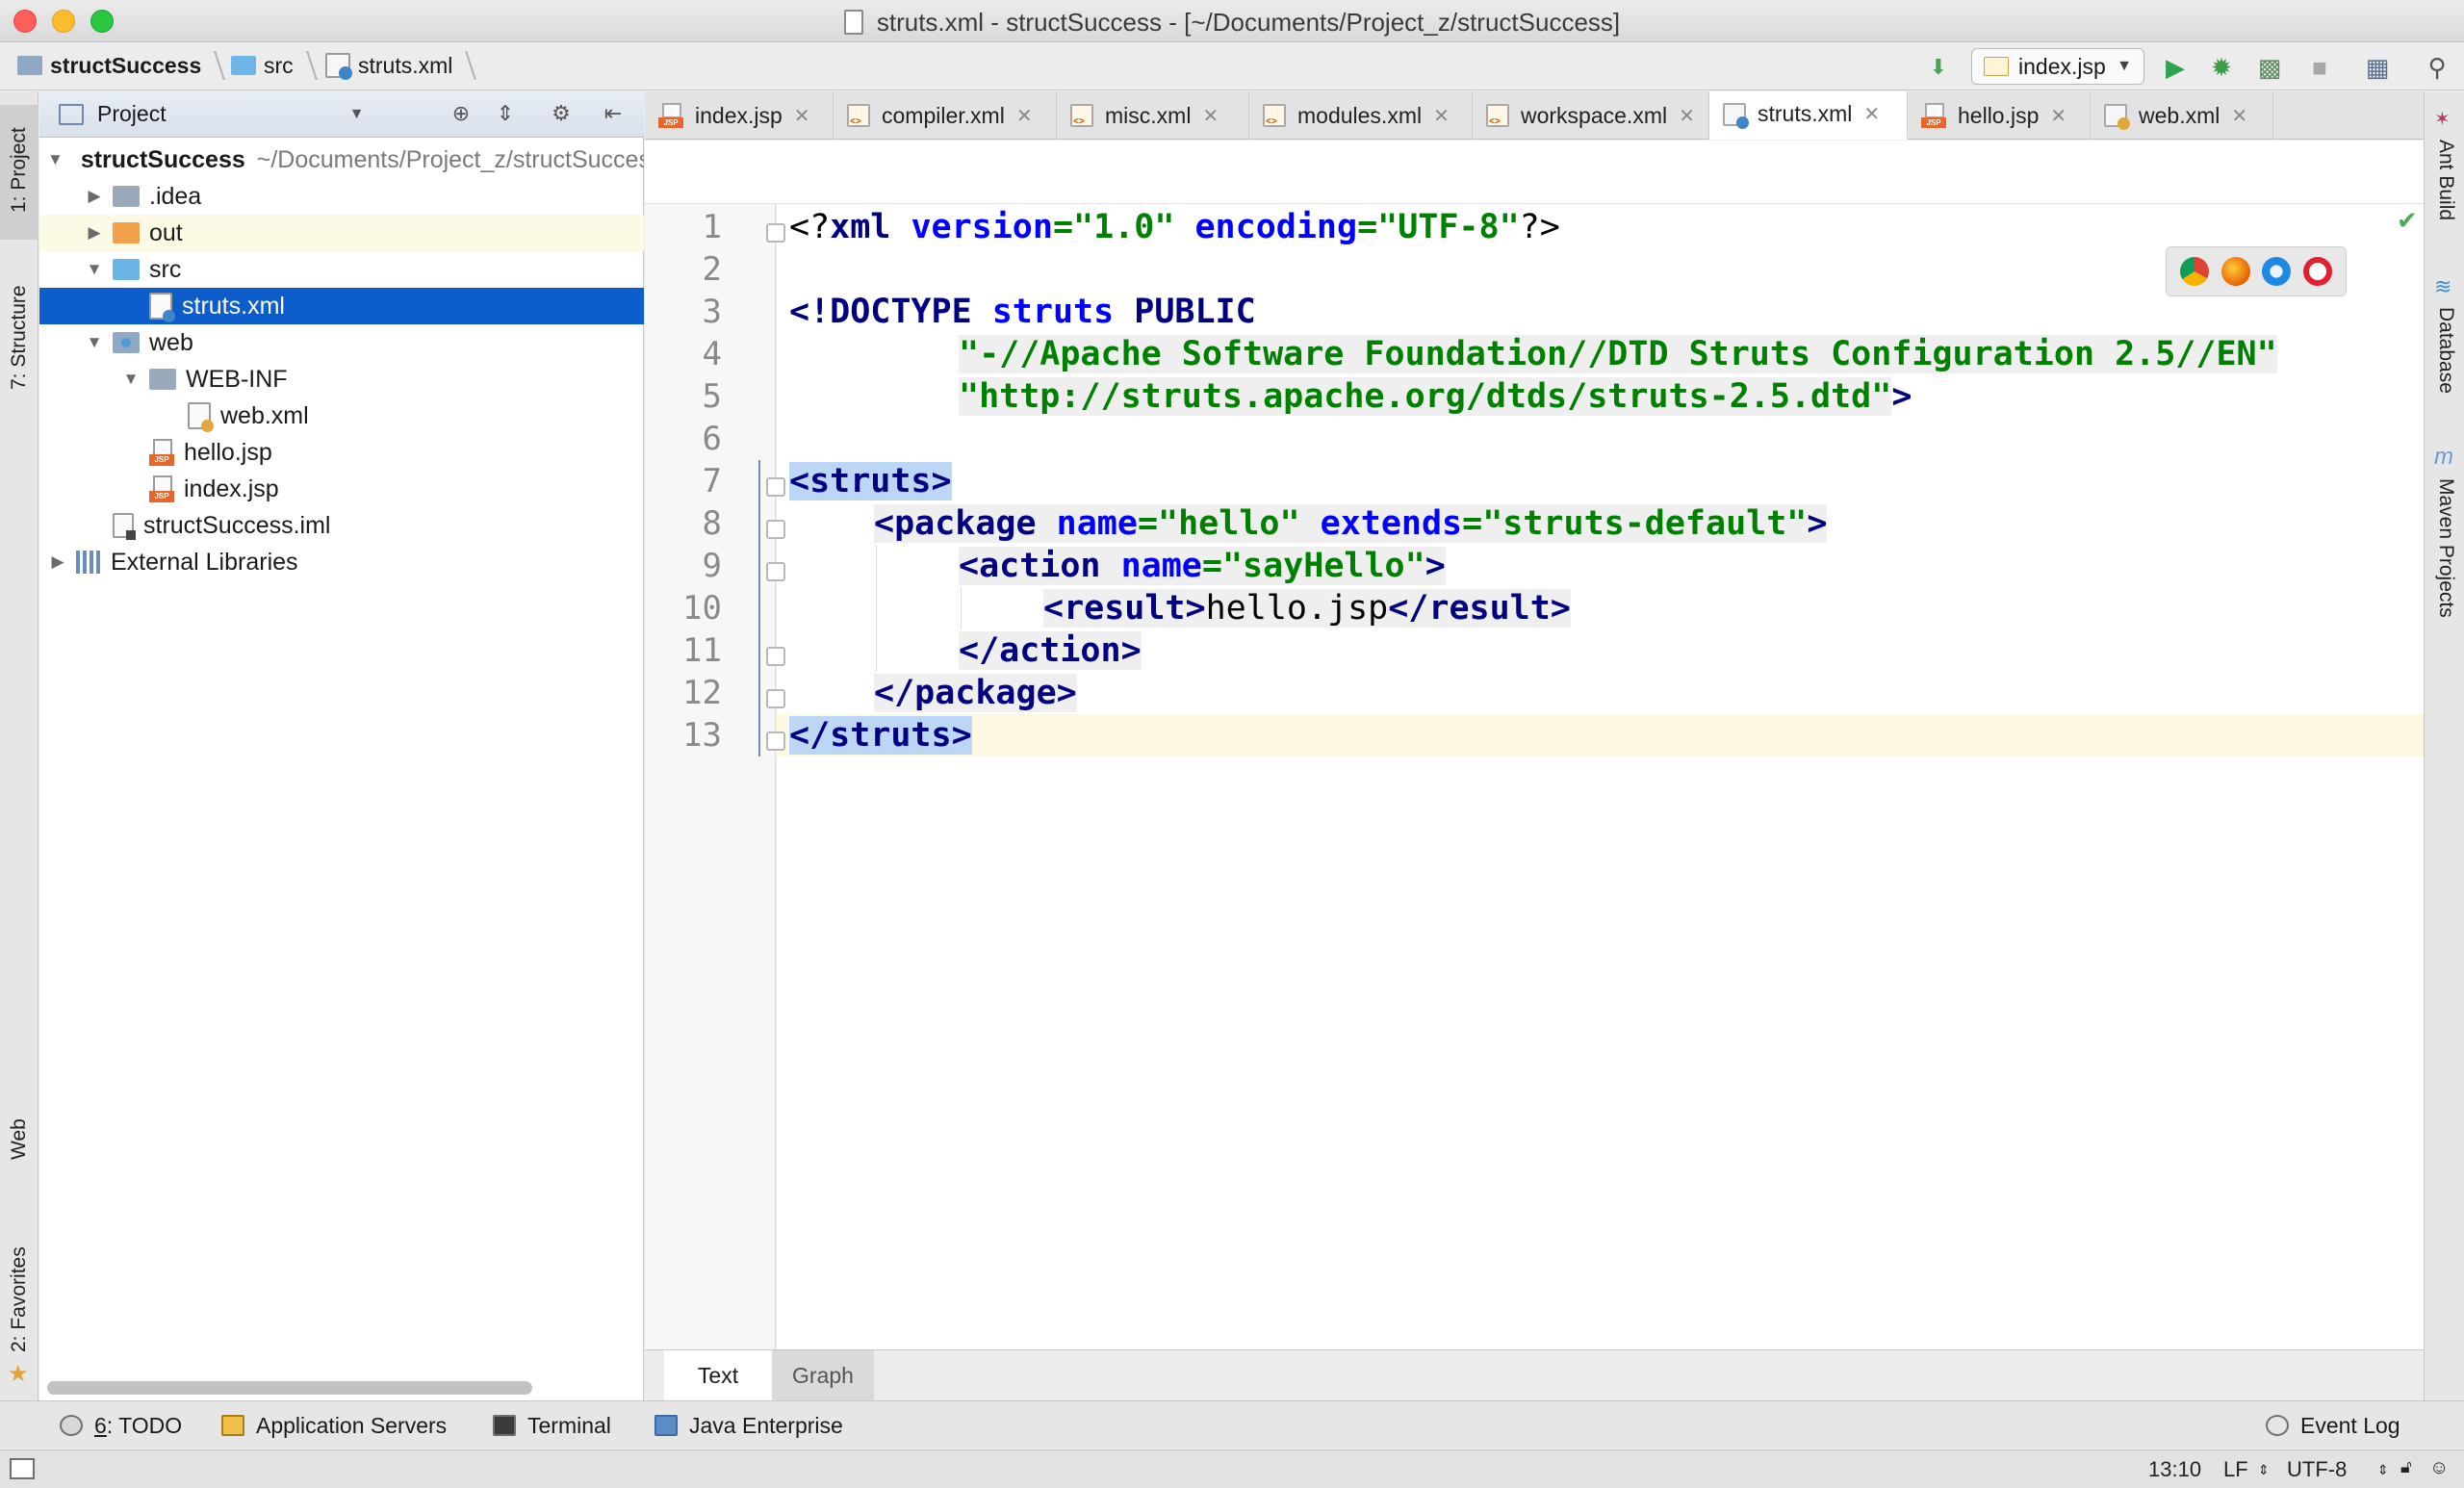 The width and height of the screenshot is (2464, 1488). What do you see at coordinates (338, 66) in the screenshot?
I see `struts-xml-icon` at bounding box center [338, 66].